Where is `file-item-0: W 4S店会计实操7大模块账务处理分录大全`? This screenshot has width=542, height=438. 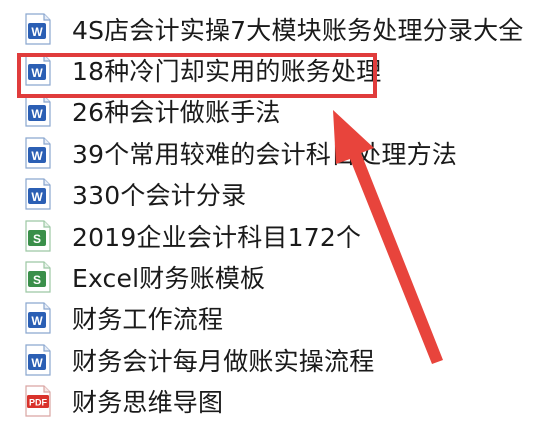
file-item-0: W 4S店会计实操7大模块账务处理分录大全 is located at coordinates (279, 28).